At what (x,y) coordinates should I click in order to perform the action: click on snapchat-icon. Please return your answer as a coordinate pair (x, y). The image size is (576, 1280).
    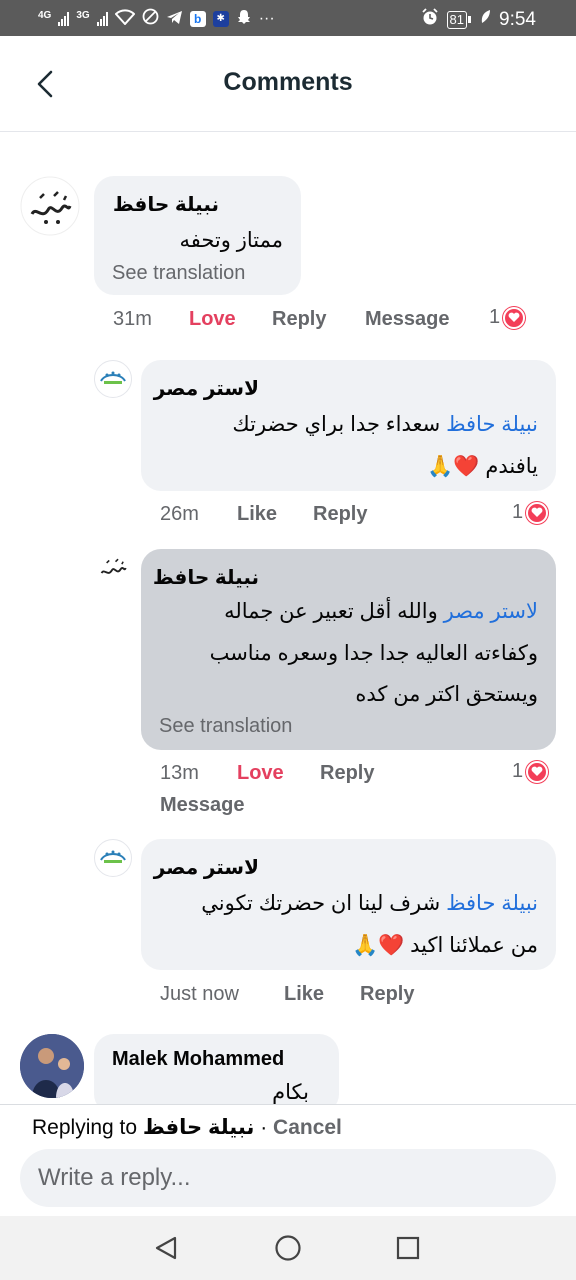
    Looking at the image, I should click on (244, 19).